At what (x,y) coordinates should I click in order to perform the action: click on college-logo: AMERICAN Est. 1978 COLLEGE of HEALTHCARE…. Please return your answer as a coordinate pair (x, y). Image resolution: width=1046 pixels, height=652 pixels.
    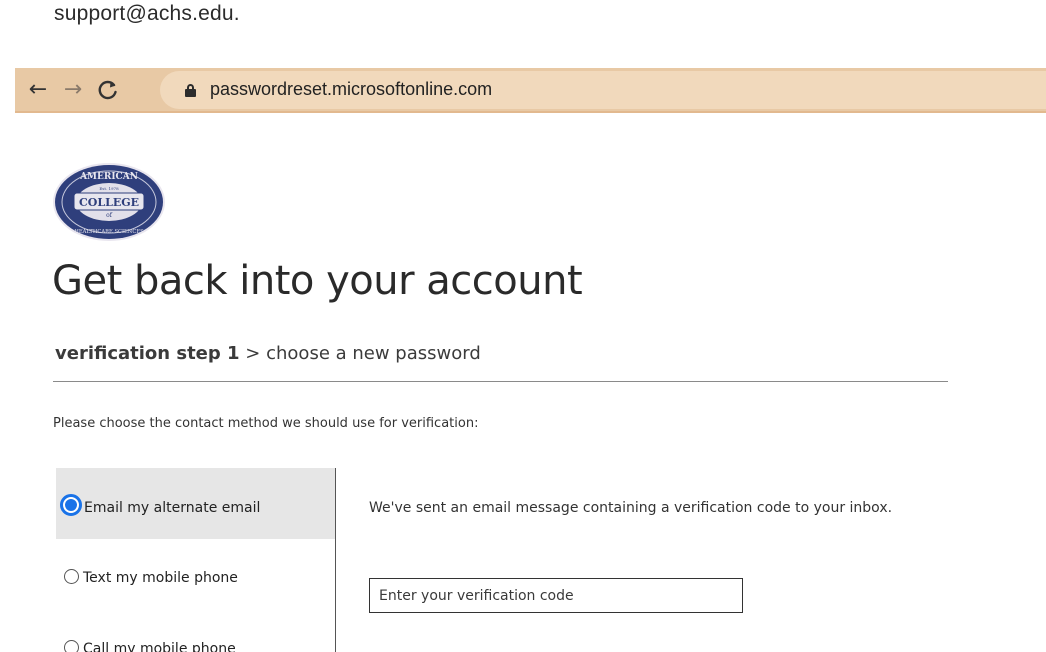
    Looking at the image, I should click on (109, 202).